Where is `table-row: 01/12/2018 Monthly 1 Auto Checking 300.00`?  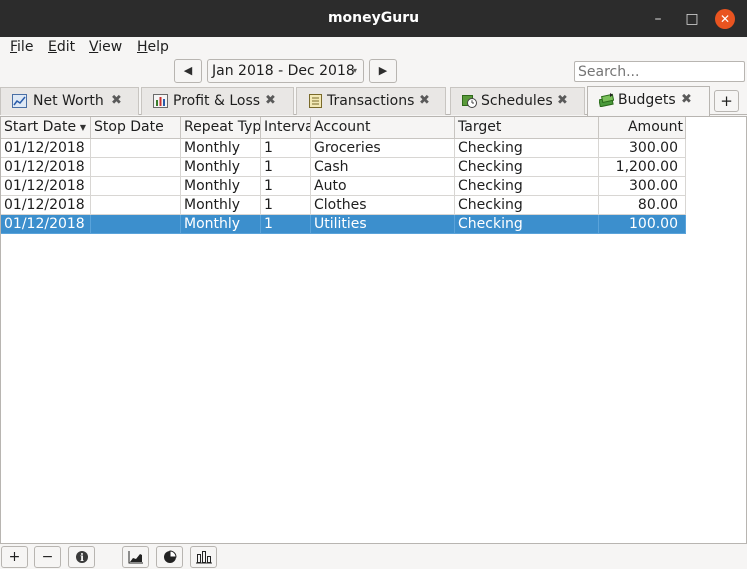 table-row: 01/12/2018 Monthly 1 Auto Checking 300.00 is located at coordinates (343, 186).